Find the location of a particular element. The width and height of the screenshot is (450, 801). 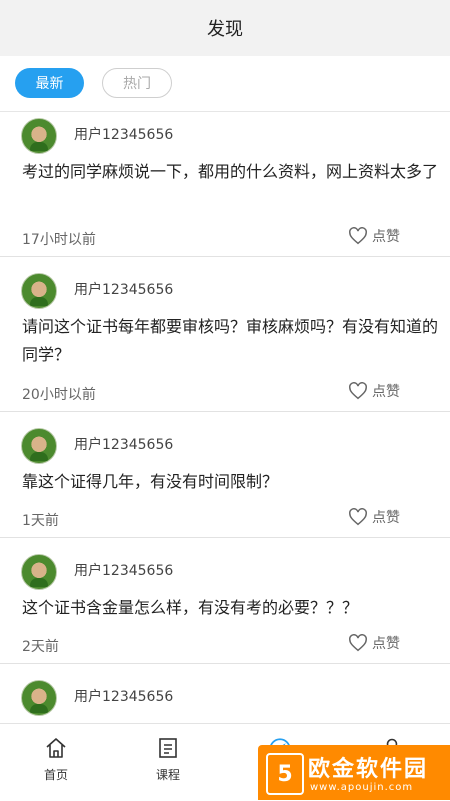

app-header: 发现 is located at coordinates (225, 28).